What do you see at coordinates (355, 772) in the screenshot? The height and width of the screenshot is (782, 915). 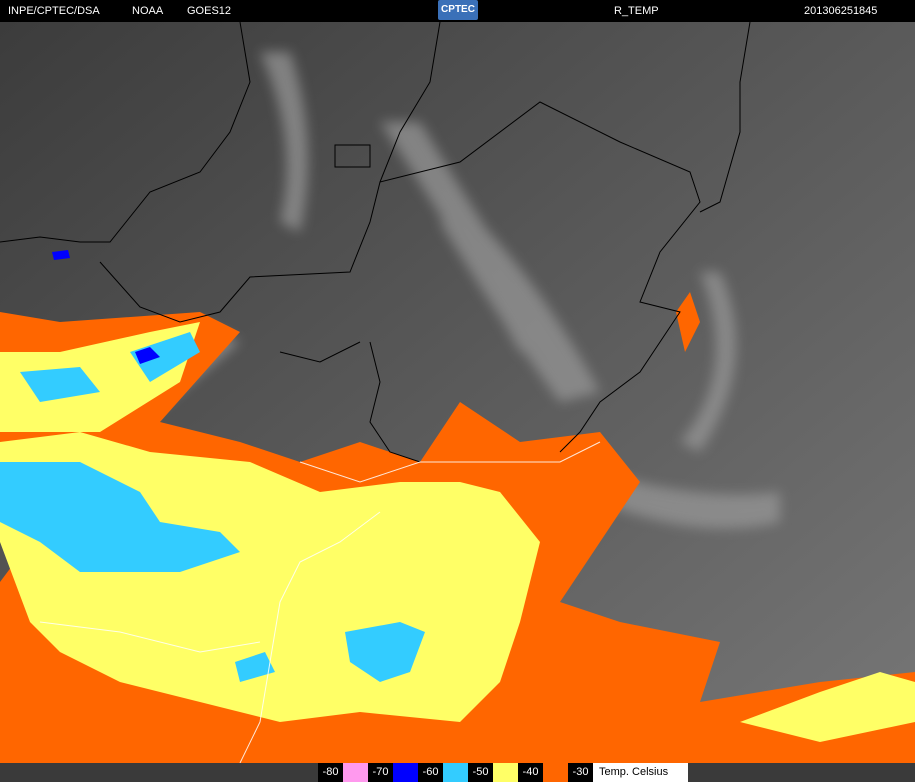 I see `legend-swatch-pink` at bounding box center [355, 772].